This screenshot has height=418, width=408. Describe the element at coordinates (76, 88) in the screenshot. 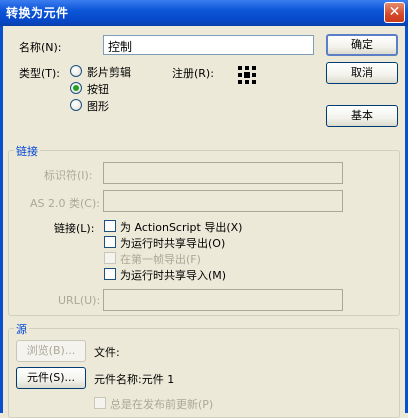

I see `radio-button` at that location.